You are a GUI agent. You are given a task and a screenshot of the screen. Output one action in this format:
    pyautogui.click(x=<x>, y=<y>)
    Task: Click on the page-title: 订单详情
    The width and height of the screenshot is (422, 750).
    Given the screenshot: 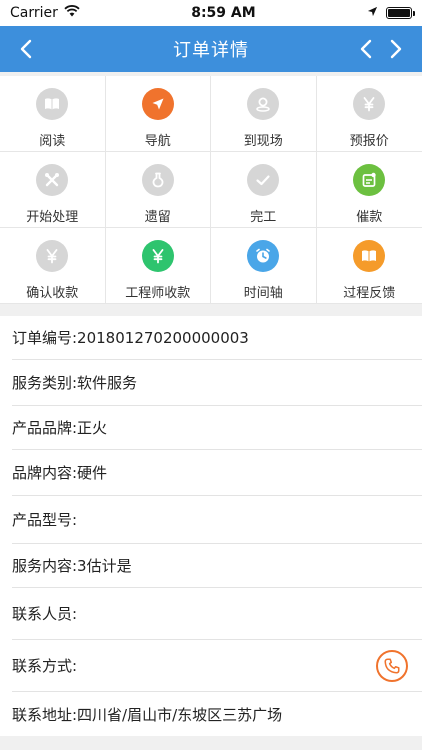 What is the action you would take?
    pyautogui.click(x=211, y=50)
    